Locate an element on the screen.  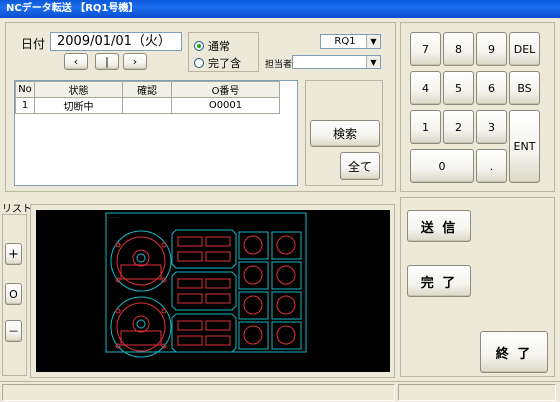
key-label: 0 is located at coordinates (442, 166).